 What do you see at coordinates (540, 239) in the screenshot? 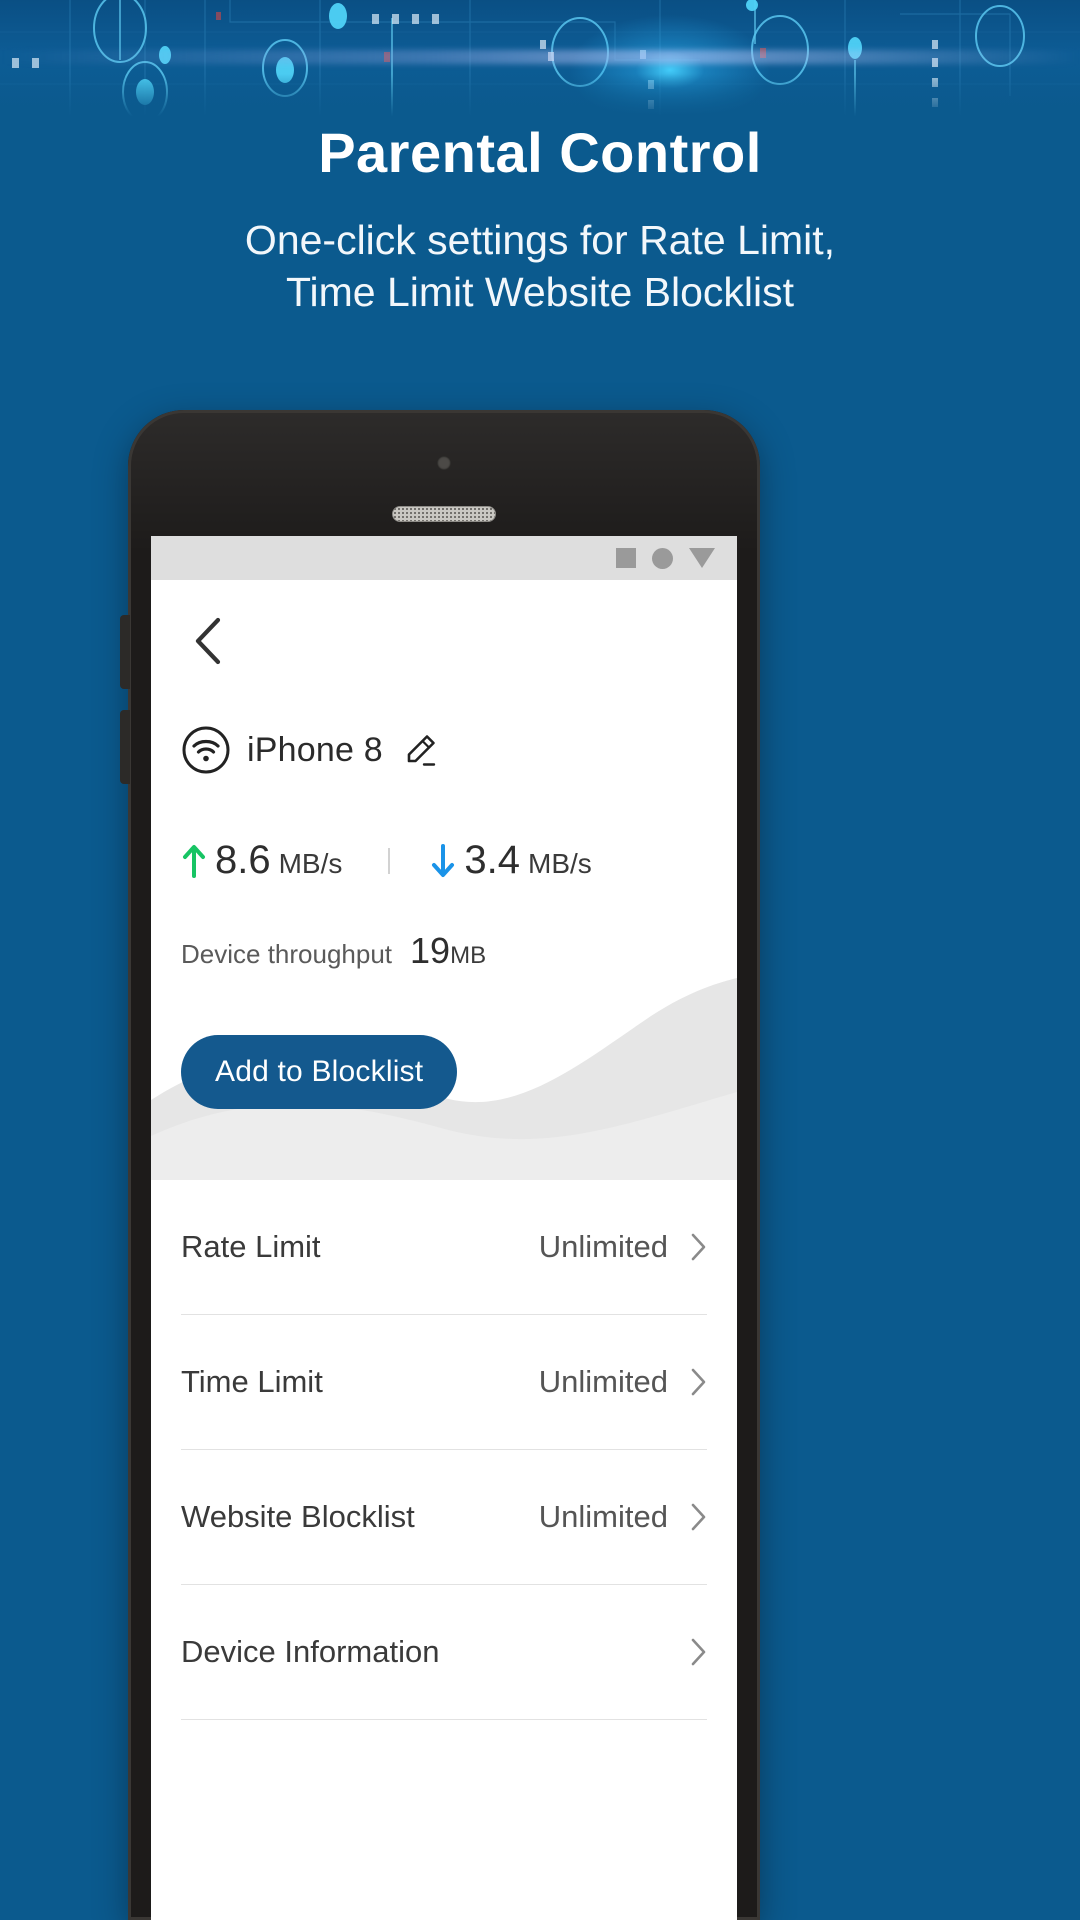
I see `subtitle-line-1: One-click settings for Rate Limit,` at bounding box center [540, 239].